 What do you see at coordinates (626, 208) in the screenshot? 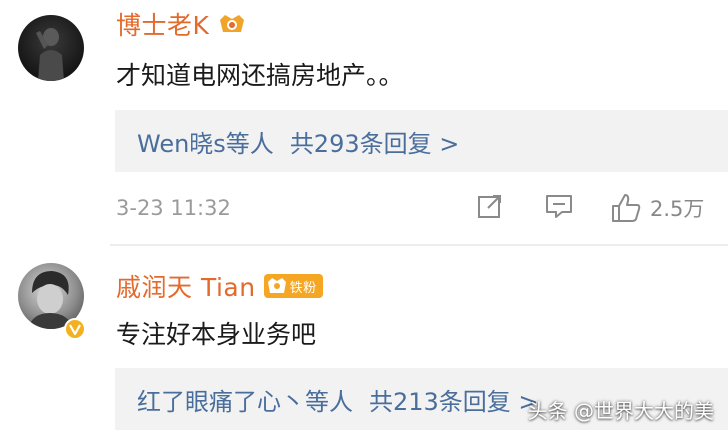
I see `thumbs-up-icon` at bounding box center [626, 208].